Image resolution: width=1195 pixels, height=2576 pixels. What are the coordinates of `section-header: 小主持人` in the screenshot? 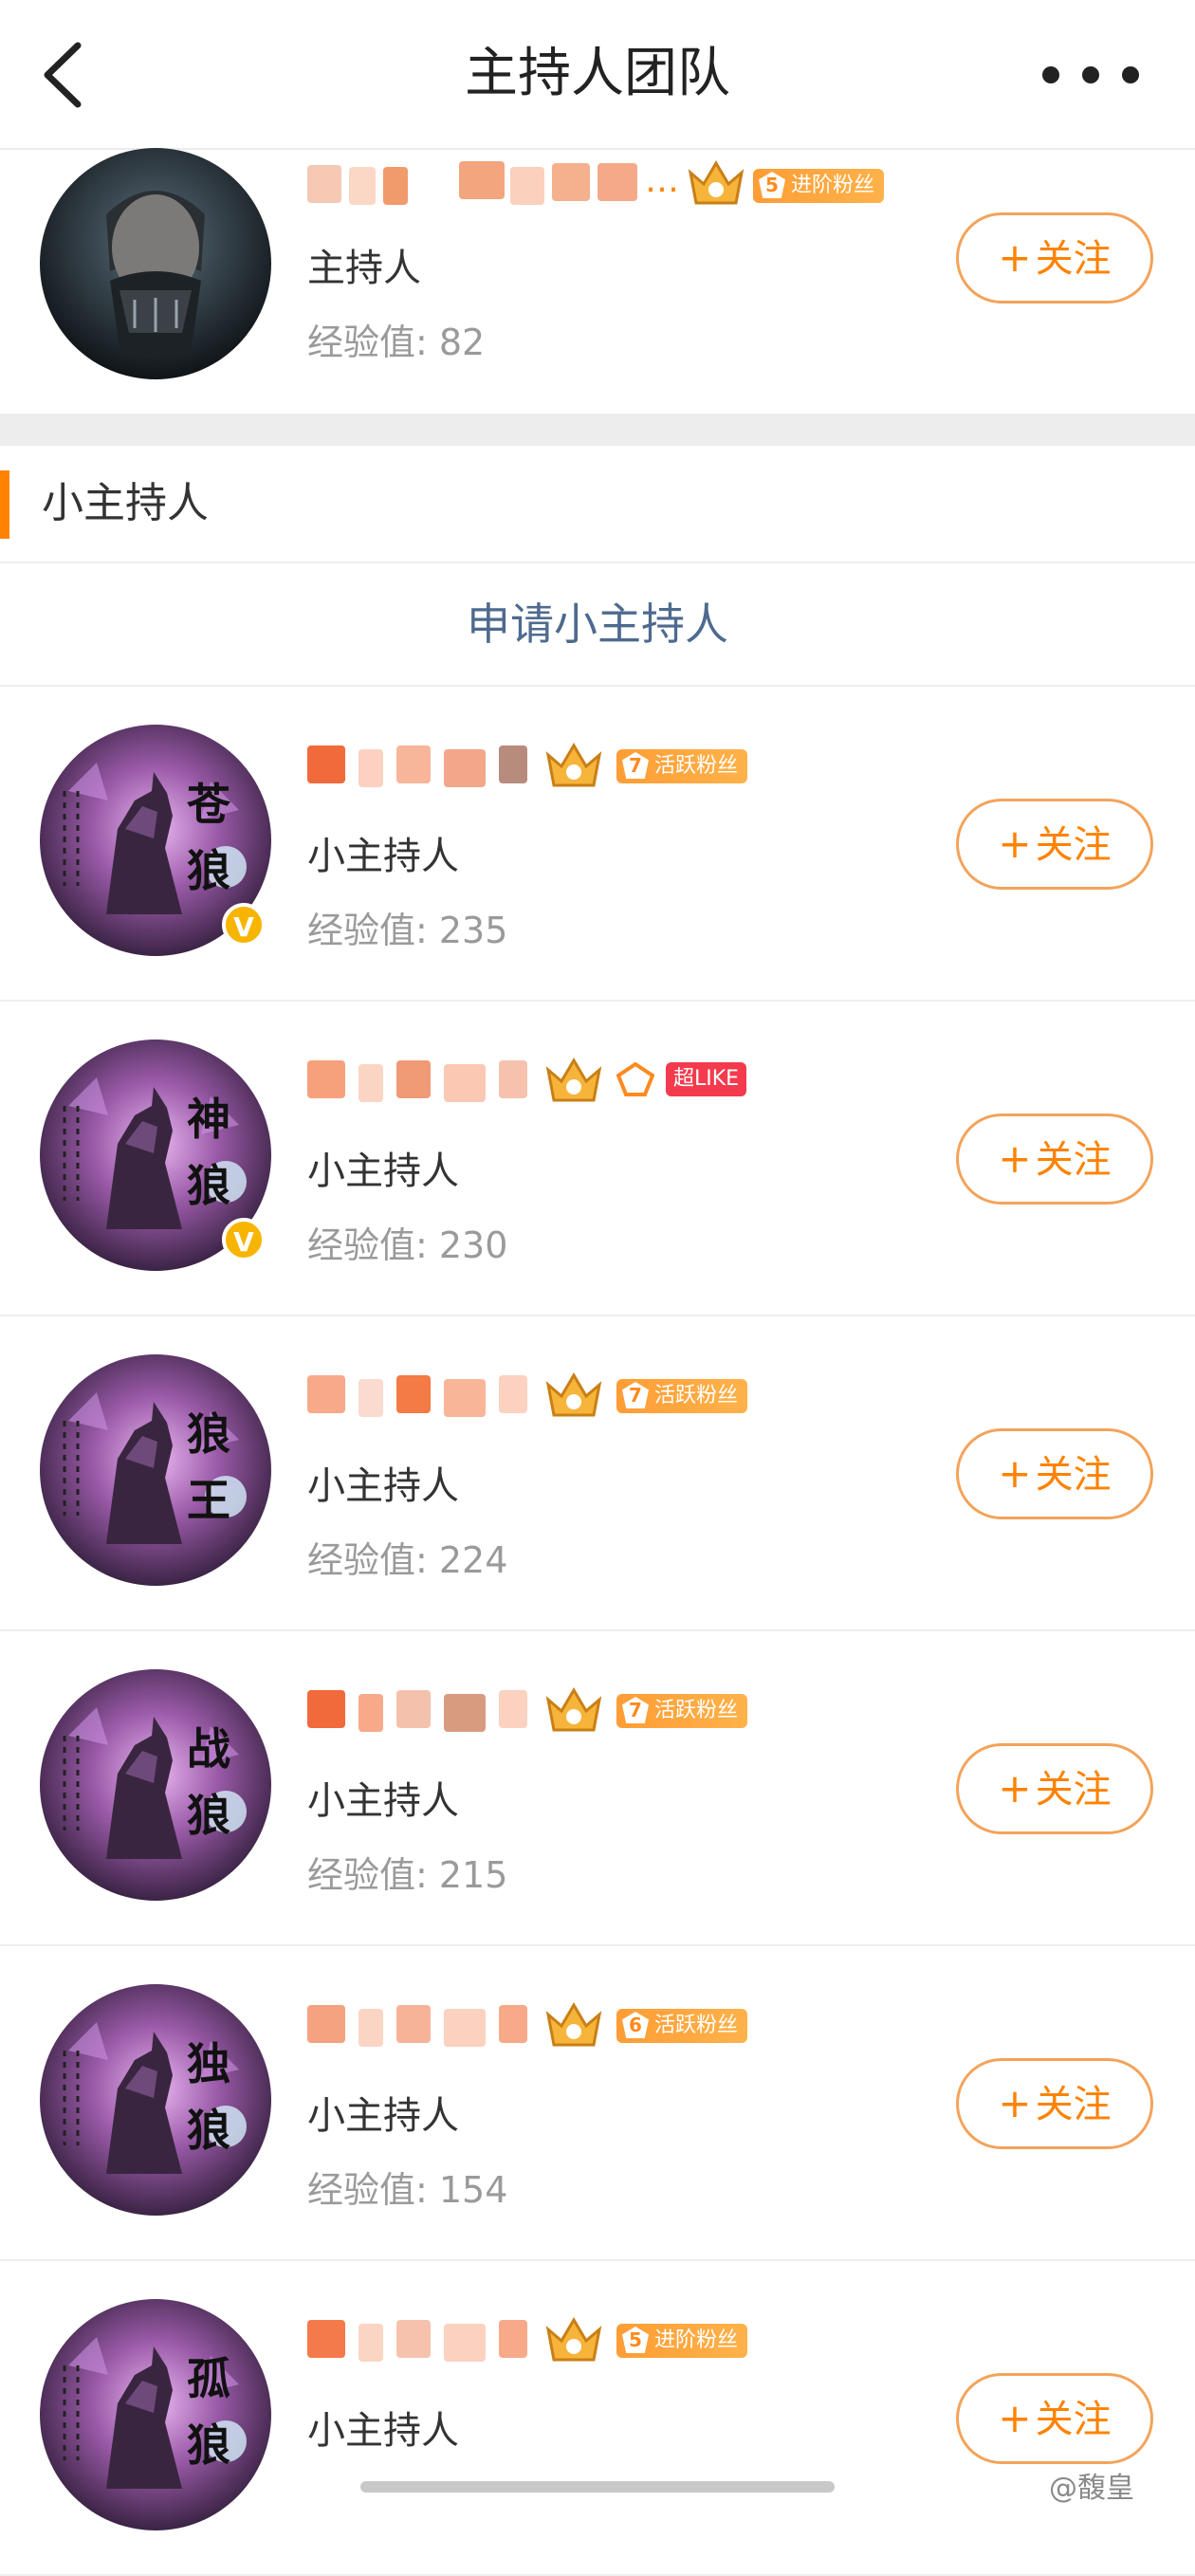 It's located at (597, 505).